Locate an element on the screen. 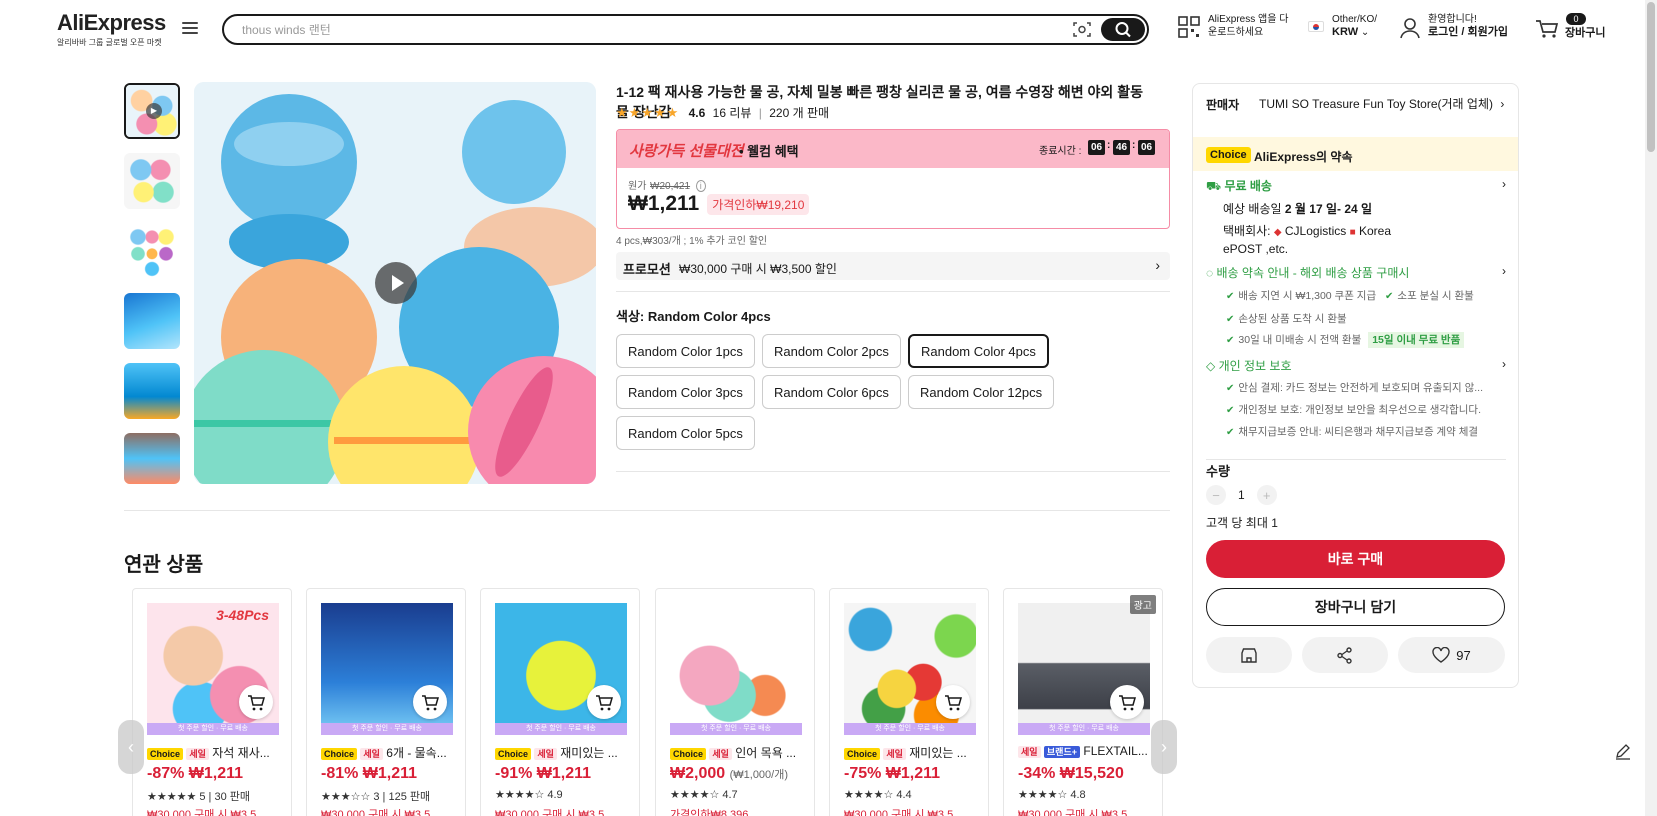 This screenshot has width=1657, height=816. promo-banner: 사랑가득 선물대전 • 웰컴 혜택 종료시간 : 06 : 46 : 06 is located at coordinates (893, 149).